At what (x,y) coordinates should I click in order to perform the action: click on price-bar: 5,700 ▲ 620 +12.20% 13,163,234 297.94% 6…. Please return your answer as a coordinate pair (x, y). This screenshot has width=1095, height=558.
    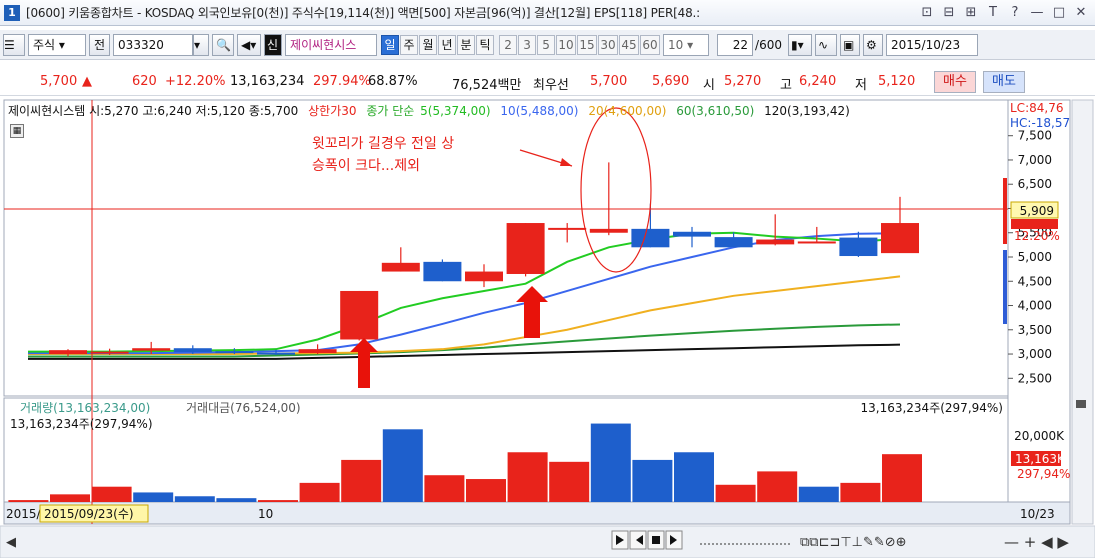
    Looking at the image, I should click on (547, 82).